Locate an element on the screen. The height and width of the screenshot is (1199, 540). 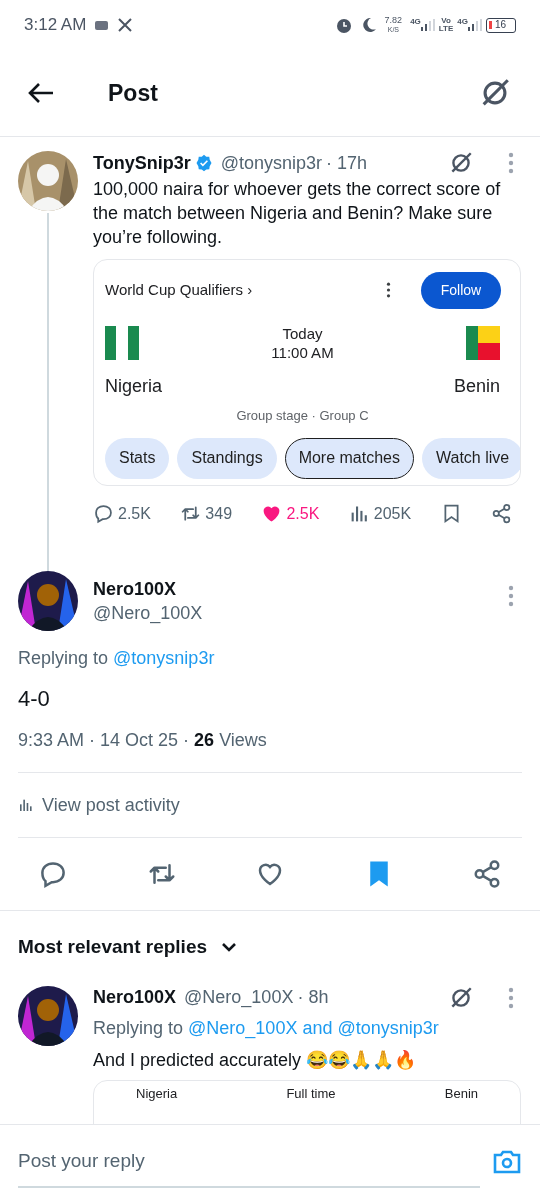
author-name: TonySnip3r is located at coordinates (142, 163).